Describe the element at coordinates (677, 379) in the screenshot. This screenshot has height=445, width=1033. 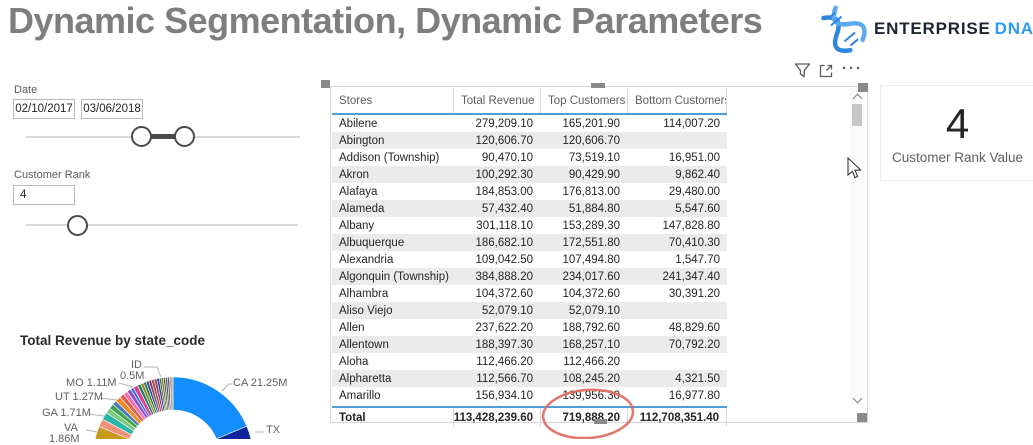
I see `table-cell: 4,321.50` at that location.